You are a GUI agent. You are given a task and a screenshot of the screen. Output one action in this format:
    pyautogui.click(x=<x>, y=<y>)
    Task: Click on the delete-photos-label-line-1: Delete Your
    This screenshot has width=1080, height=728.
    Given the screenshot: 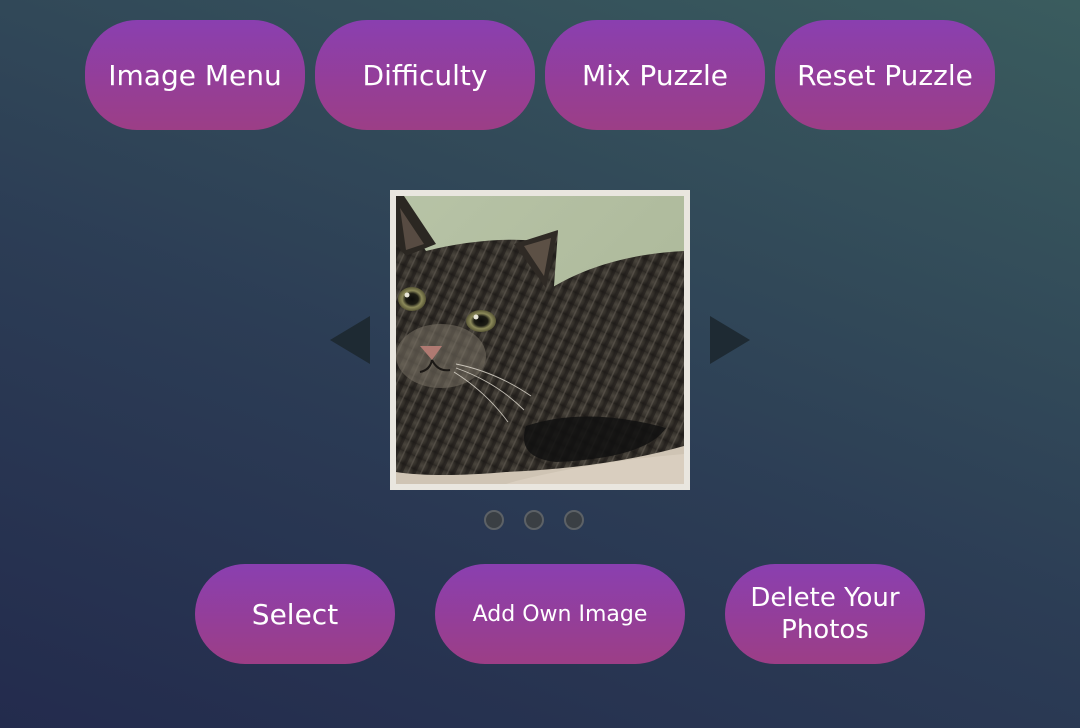 What is the action you would take?
    pyautogui.click(x=825, y=597)
    